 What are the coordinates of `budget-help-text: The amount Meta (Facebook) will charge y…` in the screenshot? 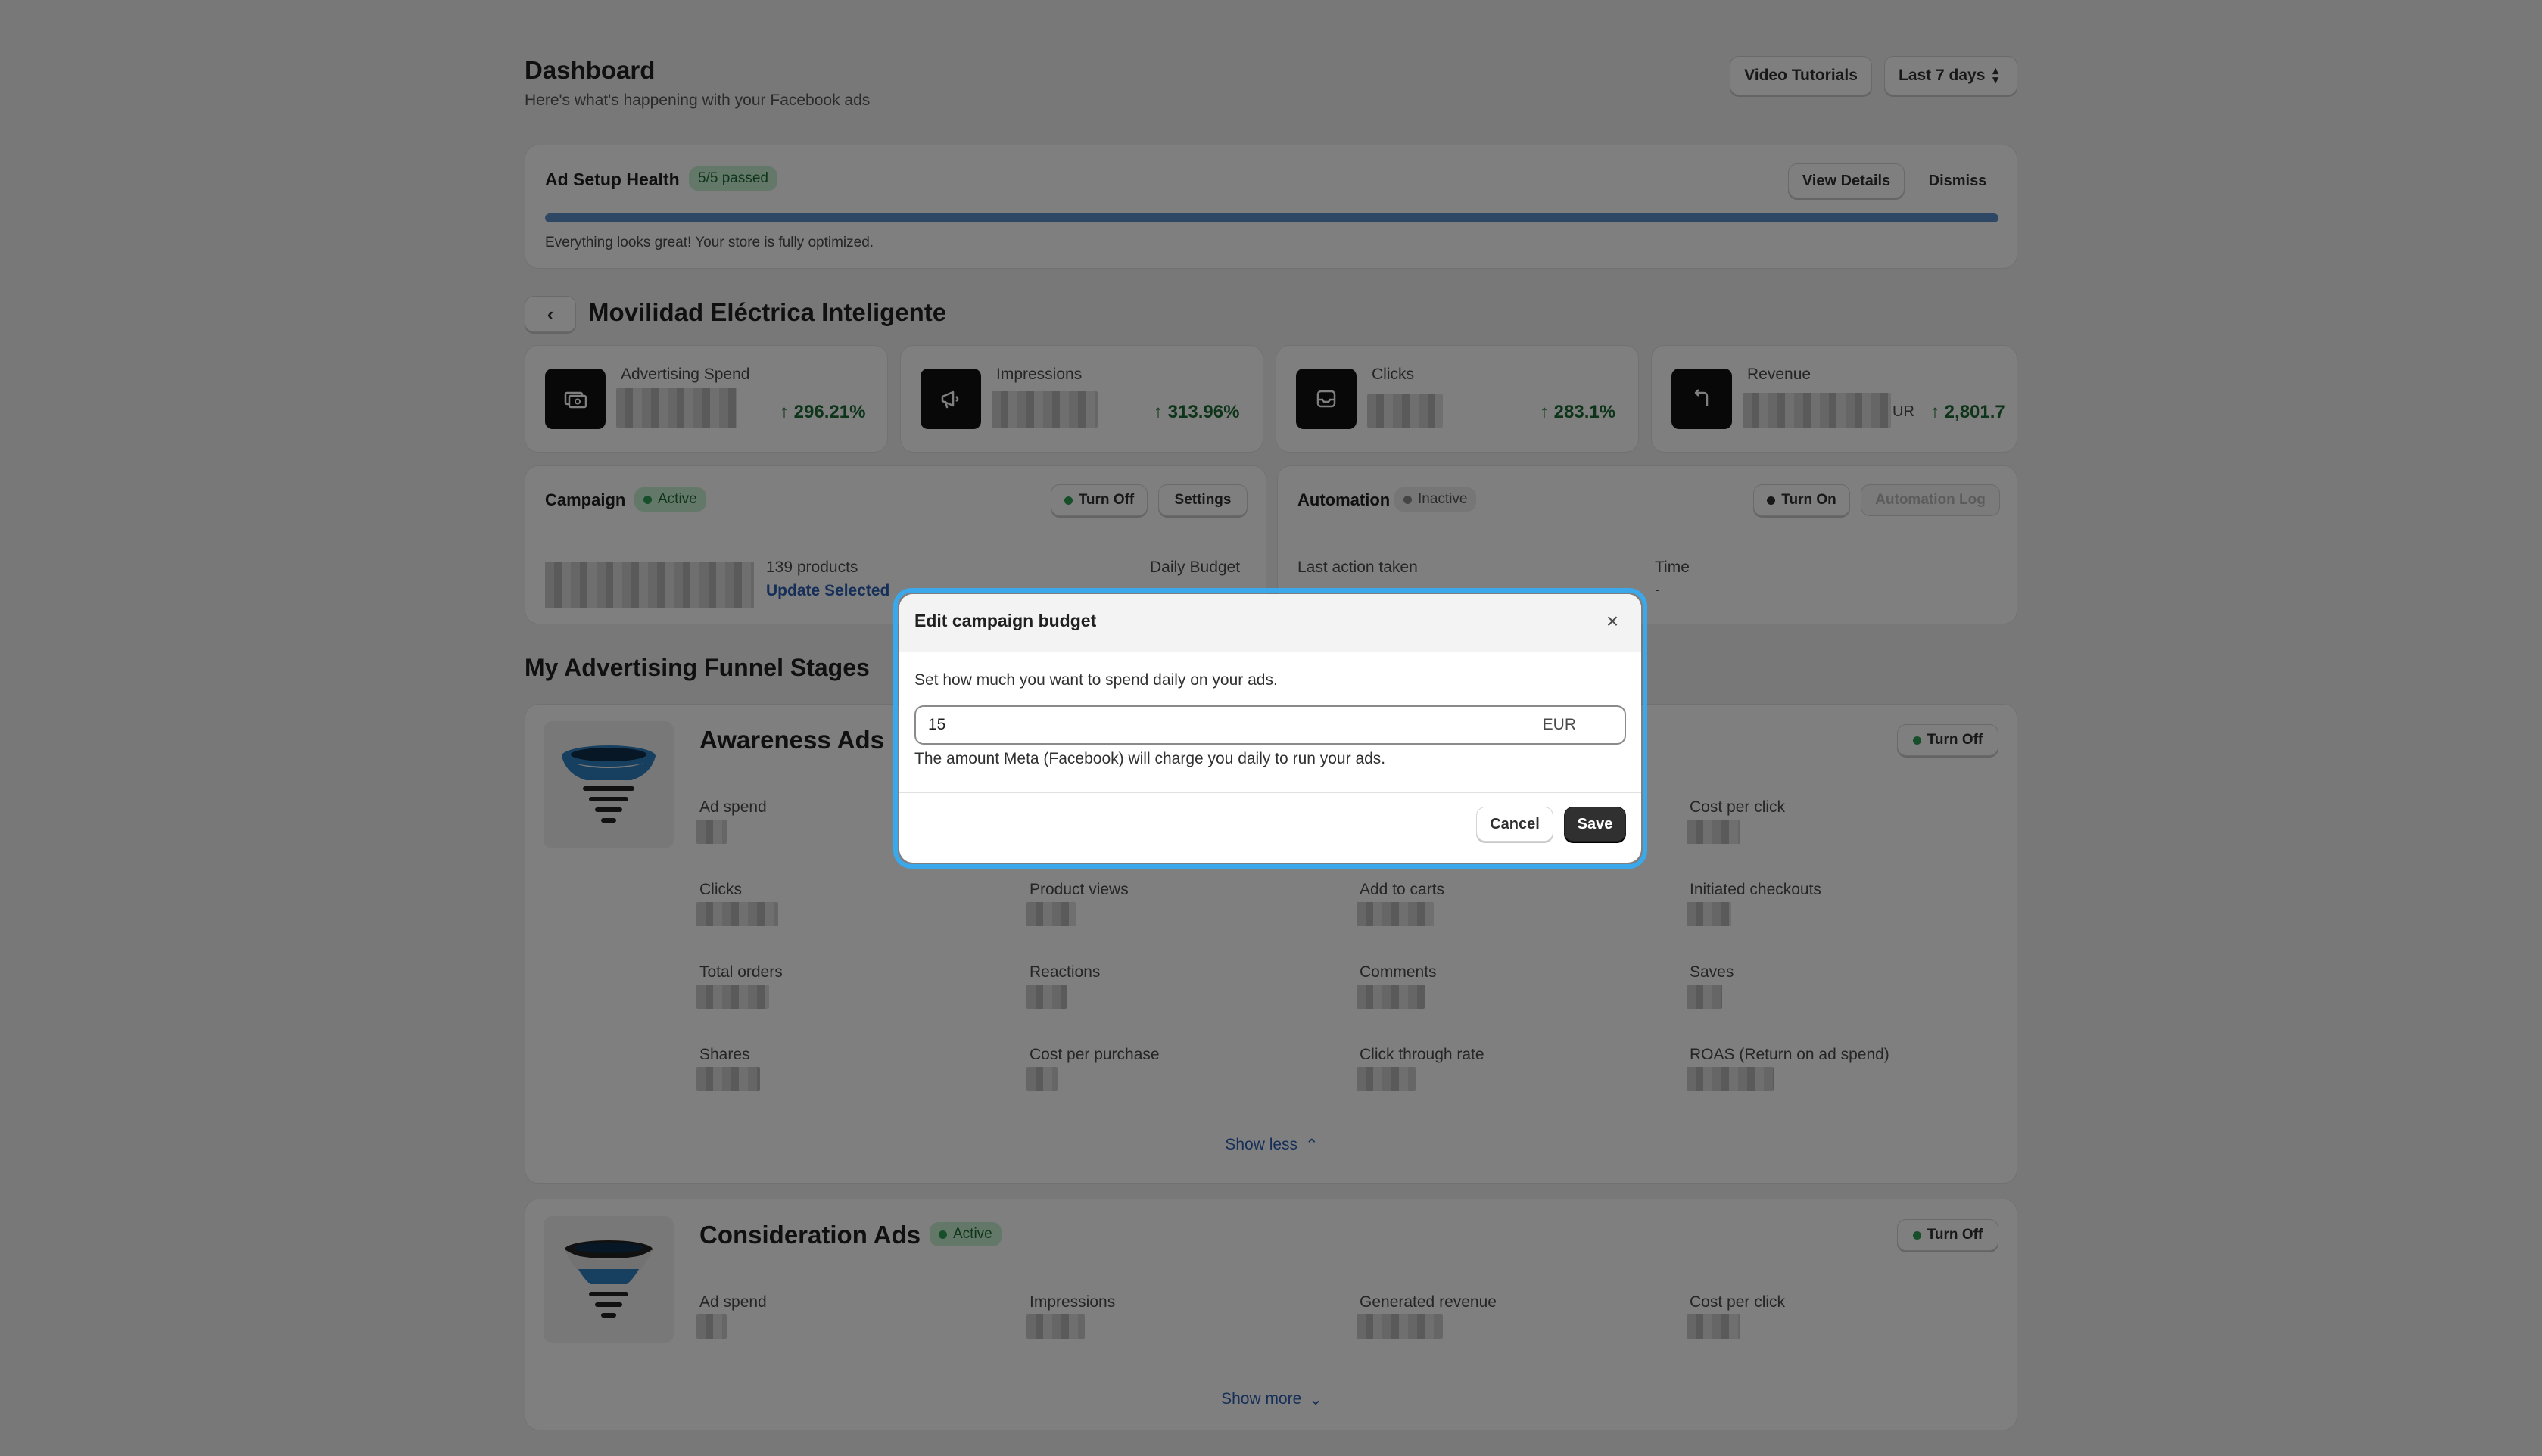 It's located at (1150, 758).